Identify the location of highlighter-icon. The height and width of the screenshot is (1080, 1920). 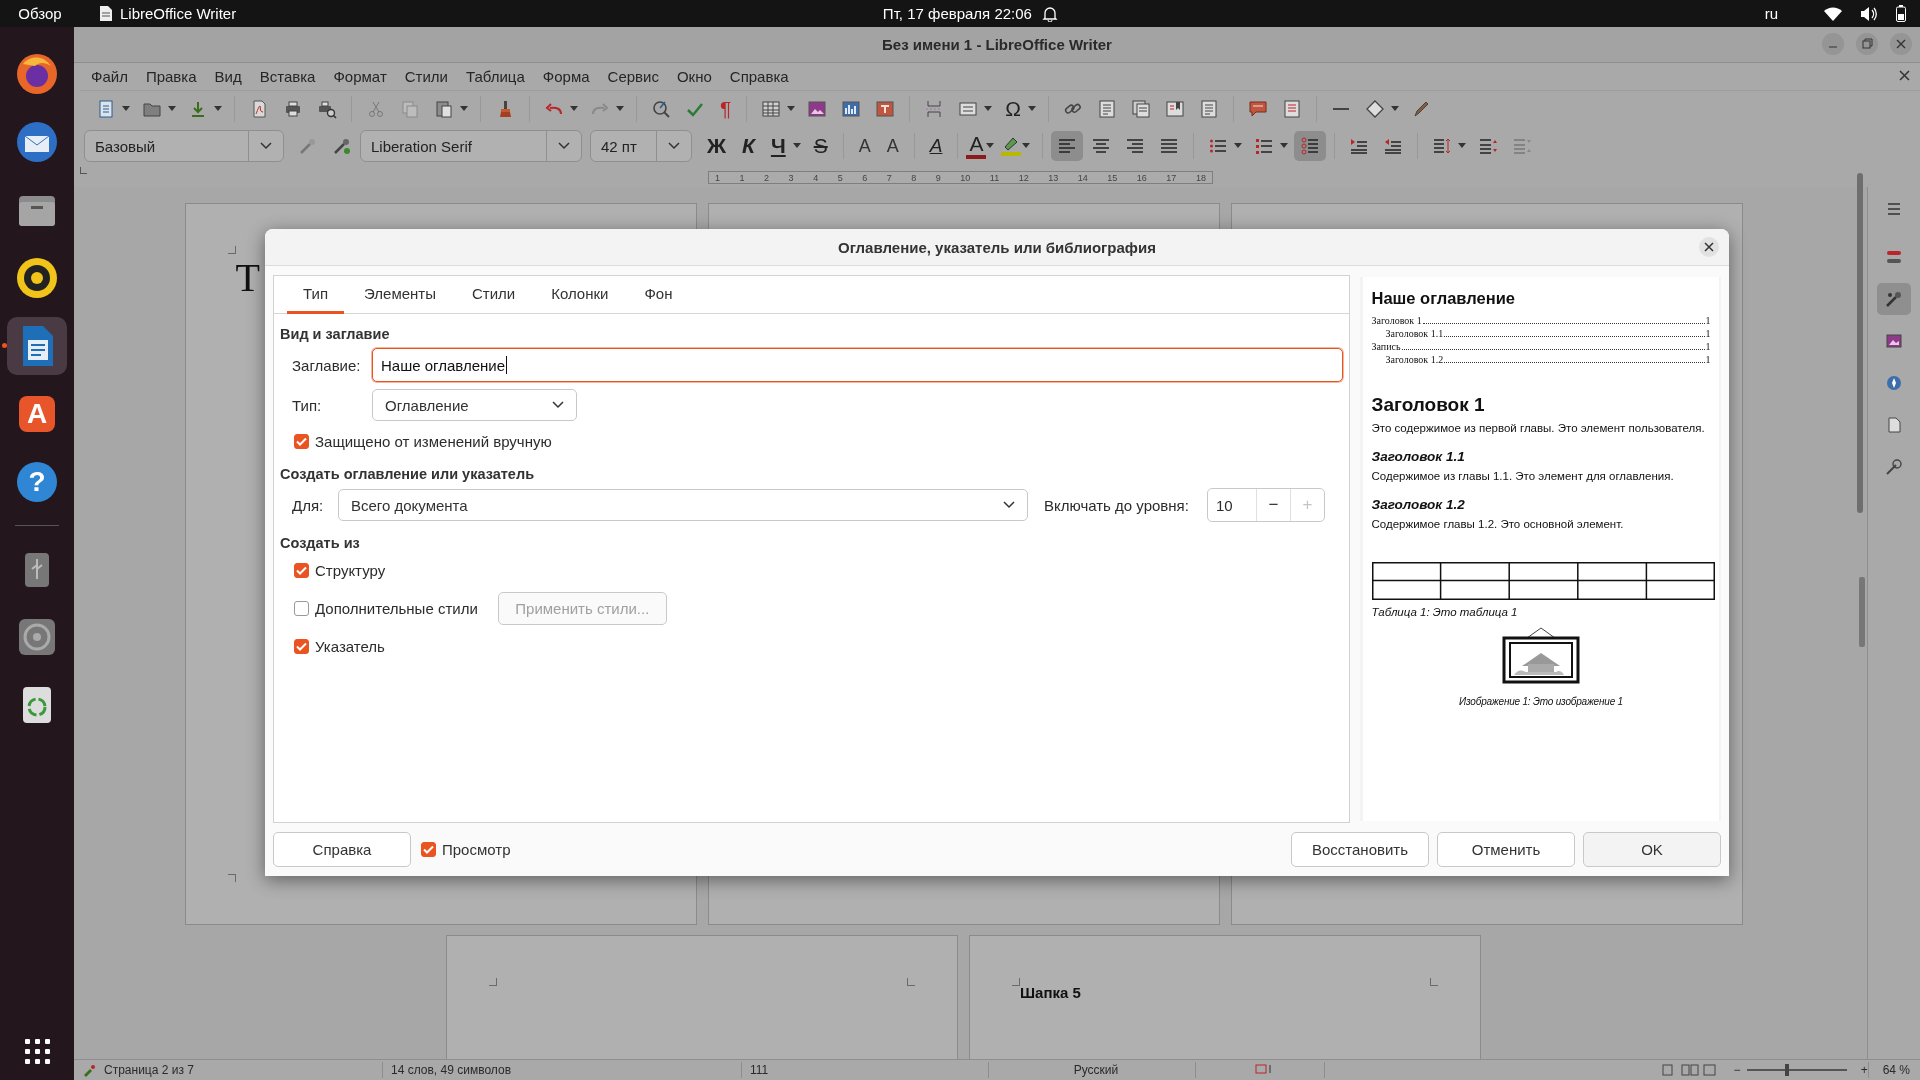
(1011, 146).